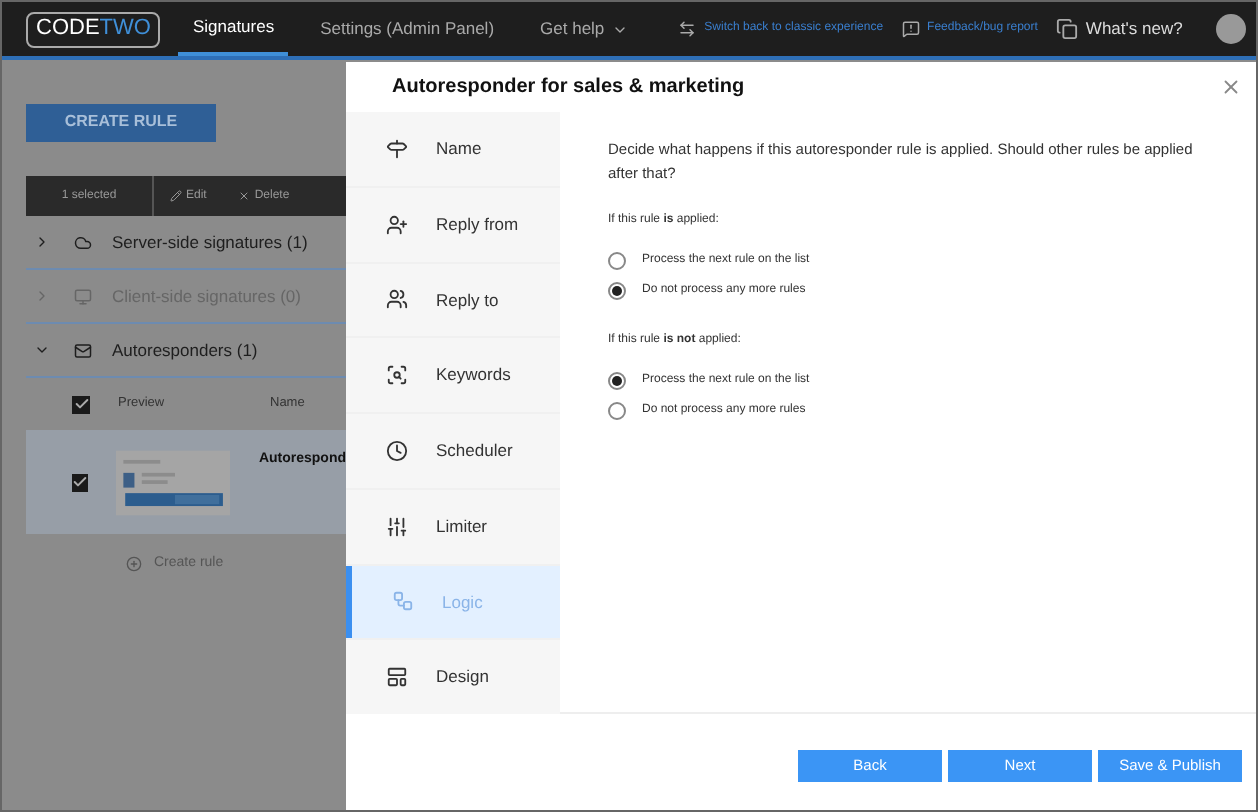 The height and width of the screenshot is (812, 1258). I want to click on nav-item: Limiter, so click(453, 526).